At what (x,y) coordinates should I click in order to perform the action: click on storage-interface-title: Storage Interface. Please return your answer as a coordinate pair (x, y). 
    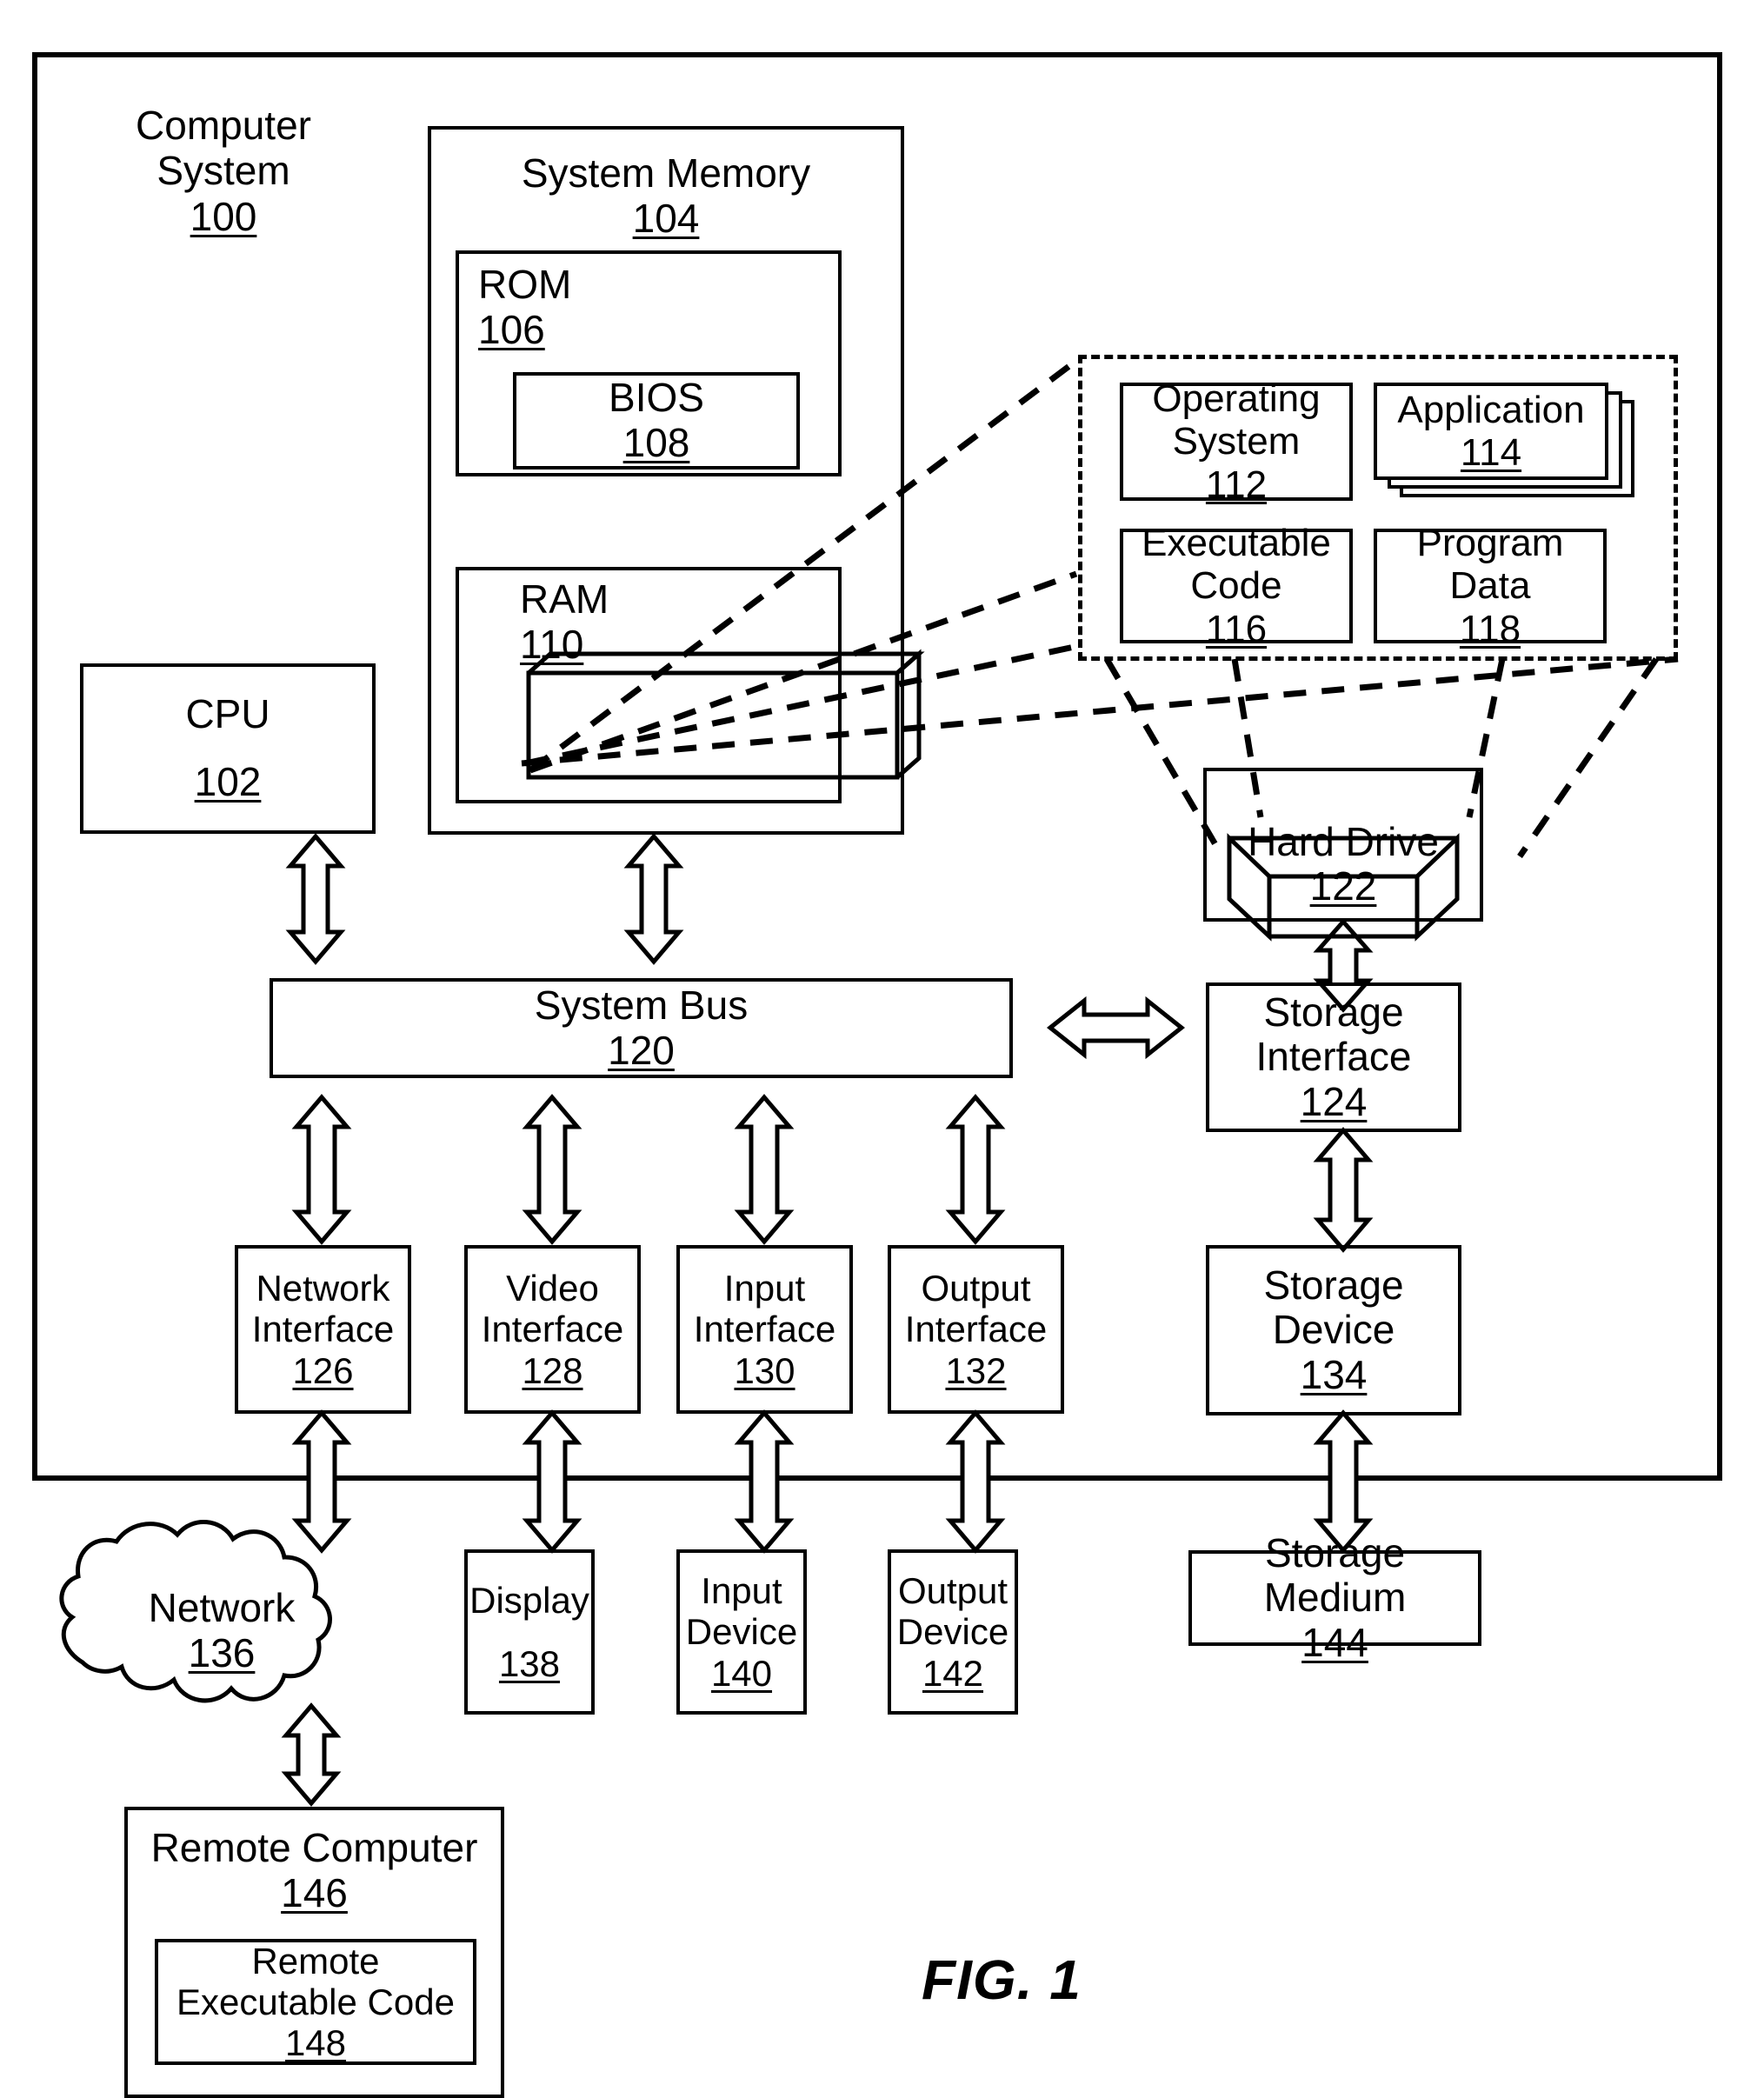
    Looking at the image, I should click on (1333, 1034).